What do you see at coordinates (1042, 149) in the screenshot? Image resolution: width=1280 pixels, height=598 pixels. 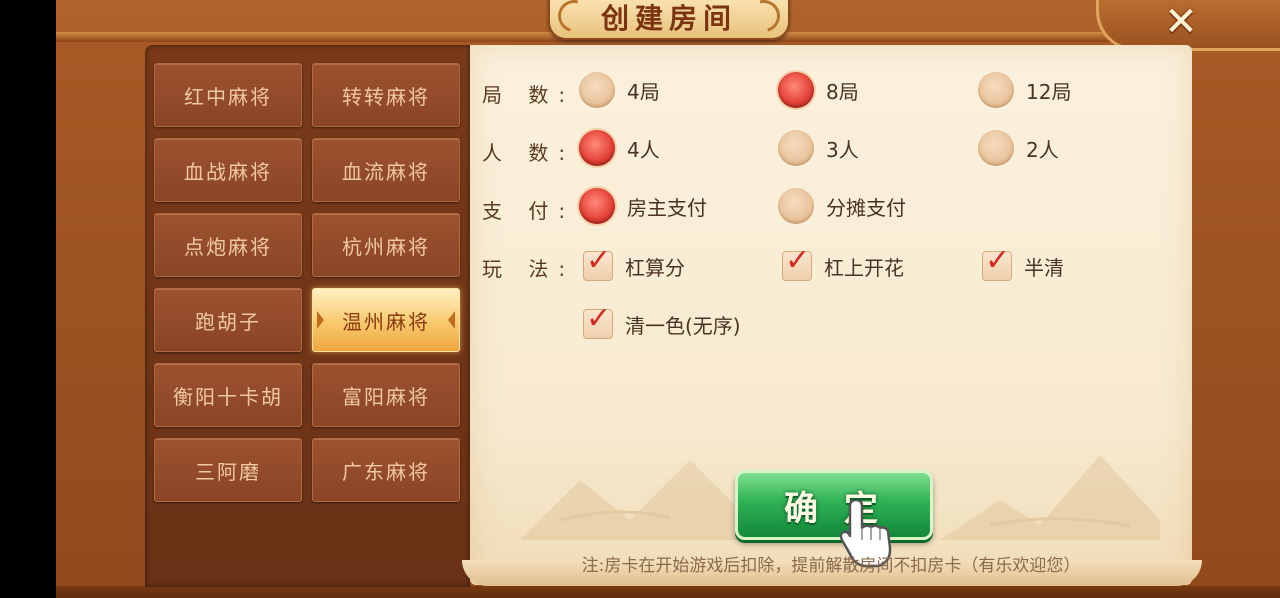 I see `option-label: 2人` at bounding box center [1042, 149].